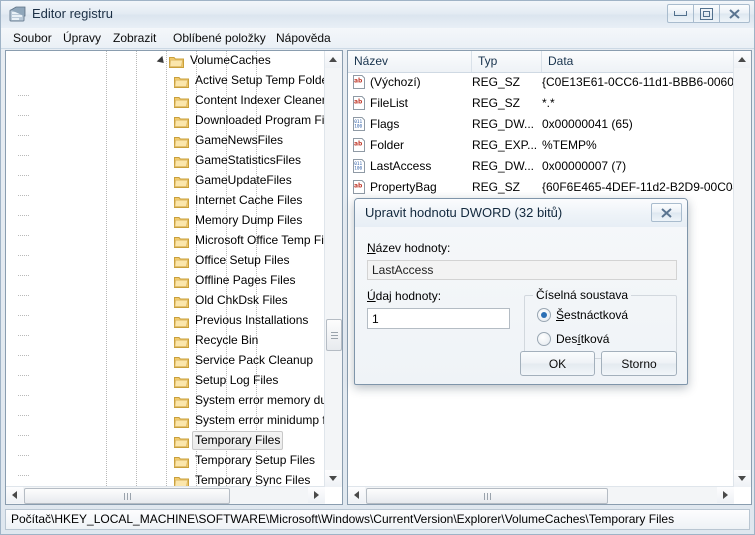 This screenshot has width=755, height=535. I want to click on value-name-cell: ab FileList, so click(381, 102).